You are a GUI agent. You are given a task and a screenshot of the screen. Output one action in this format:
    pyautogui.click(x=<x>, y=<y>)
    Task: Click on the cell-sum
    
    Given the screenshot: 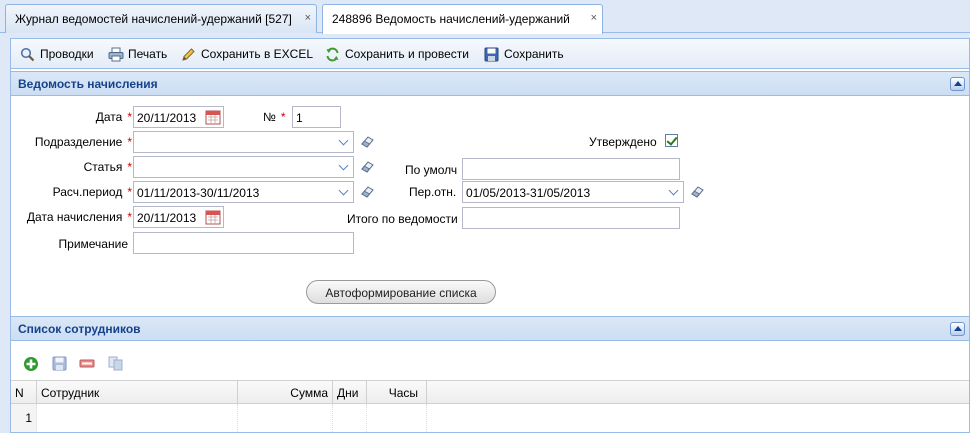 What is the action you would take?
    pyautogui.click(x=285, y=418)
    